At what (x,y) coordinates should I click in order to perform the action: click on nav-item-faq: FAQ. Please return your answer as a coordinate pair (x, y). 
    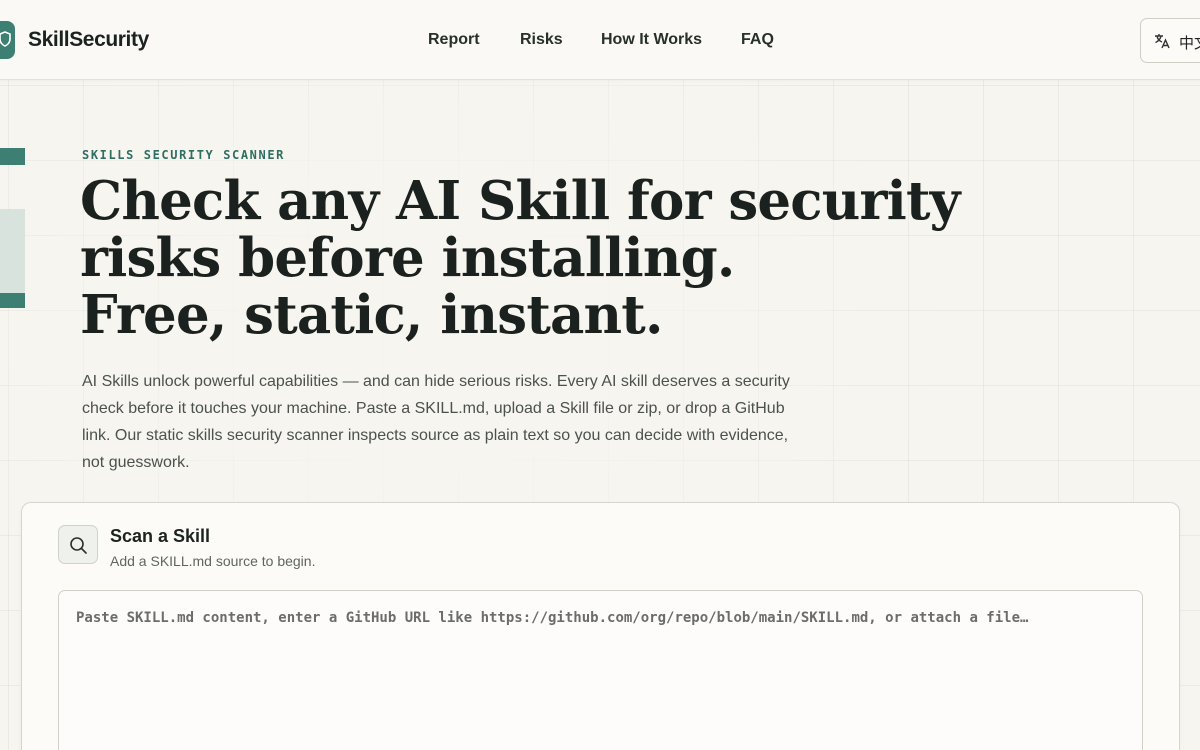
    Looking at the image, I should click on (757, 40).